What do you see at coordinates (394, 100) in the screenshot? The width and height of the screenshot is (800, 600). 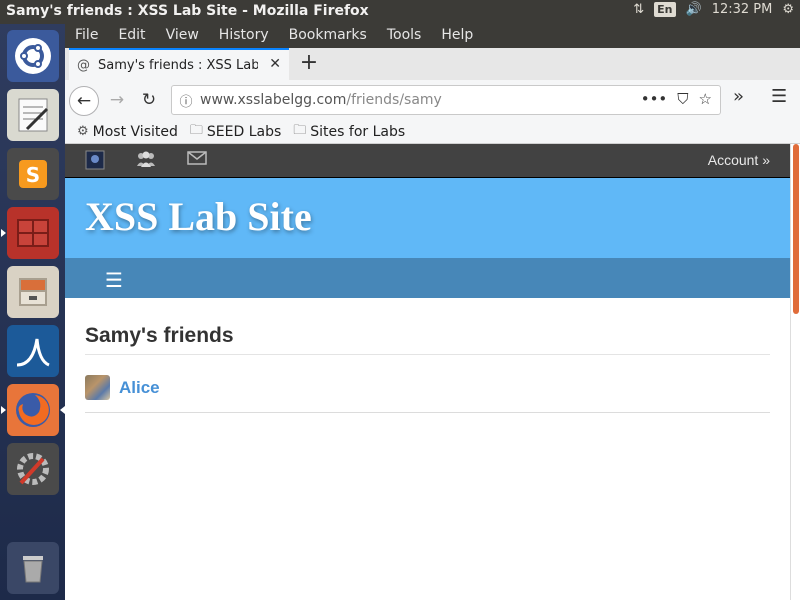 I see `url-path: /friends/samy` at bounding box center [394, 100].